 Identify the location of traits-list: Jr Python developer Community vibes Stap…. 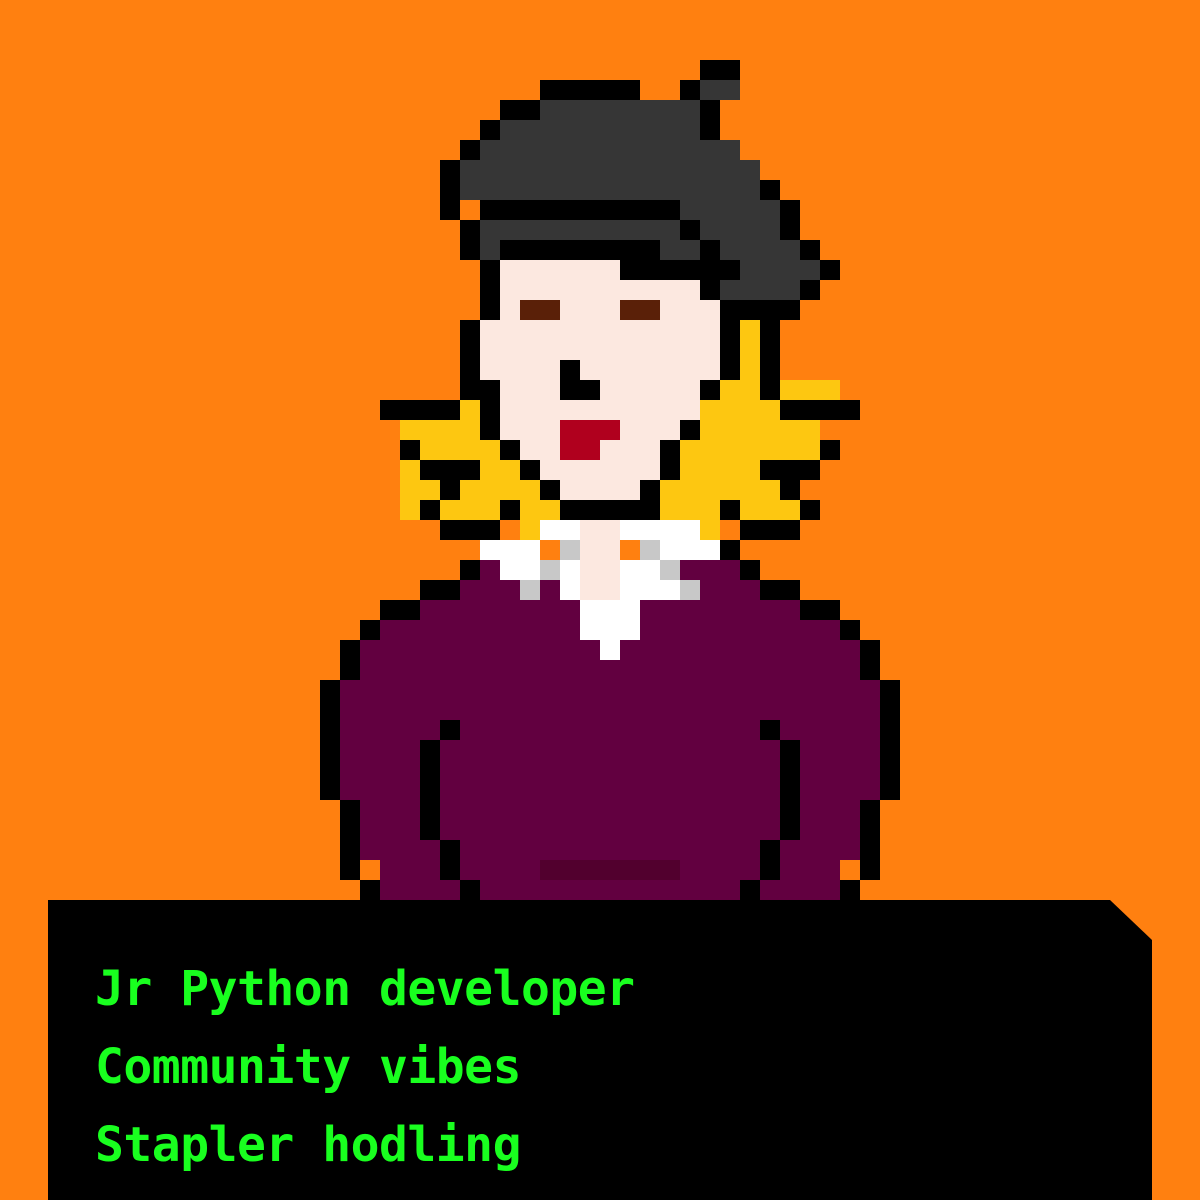
(365, 1067).